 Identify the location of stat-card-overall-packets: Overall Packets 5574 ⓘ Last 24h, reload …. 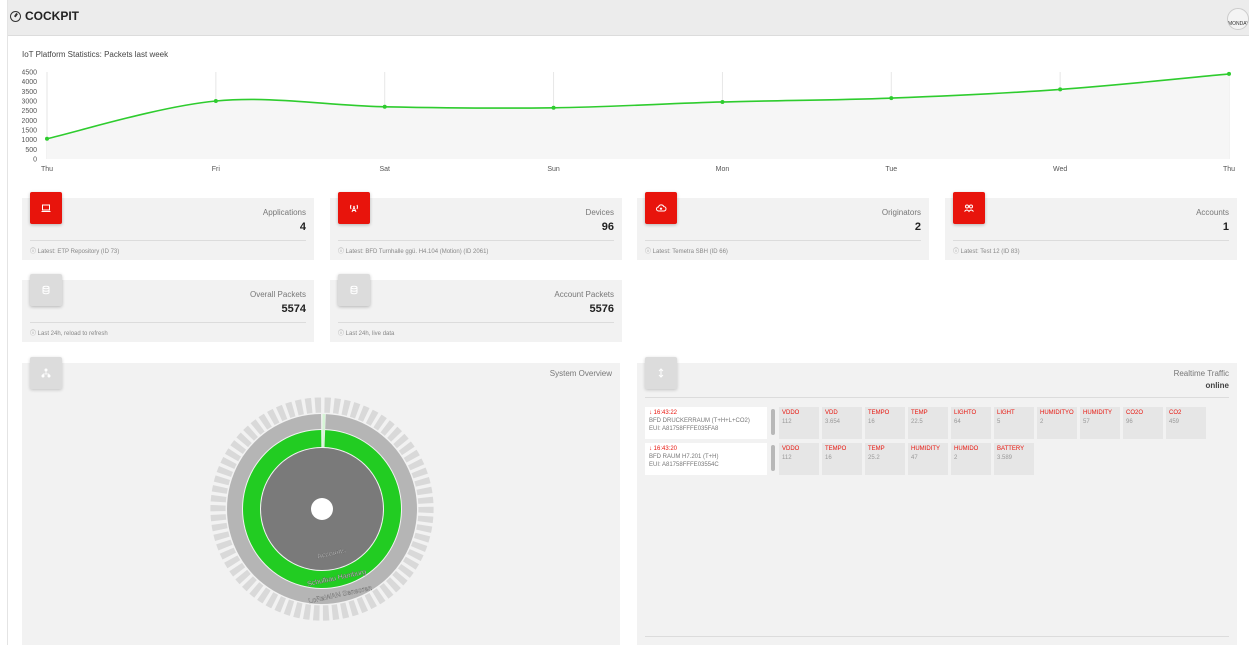
(168, 308).